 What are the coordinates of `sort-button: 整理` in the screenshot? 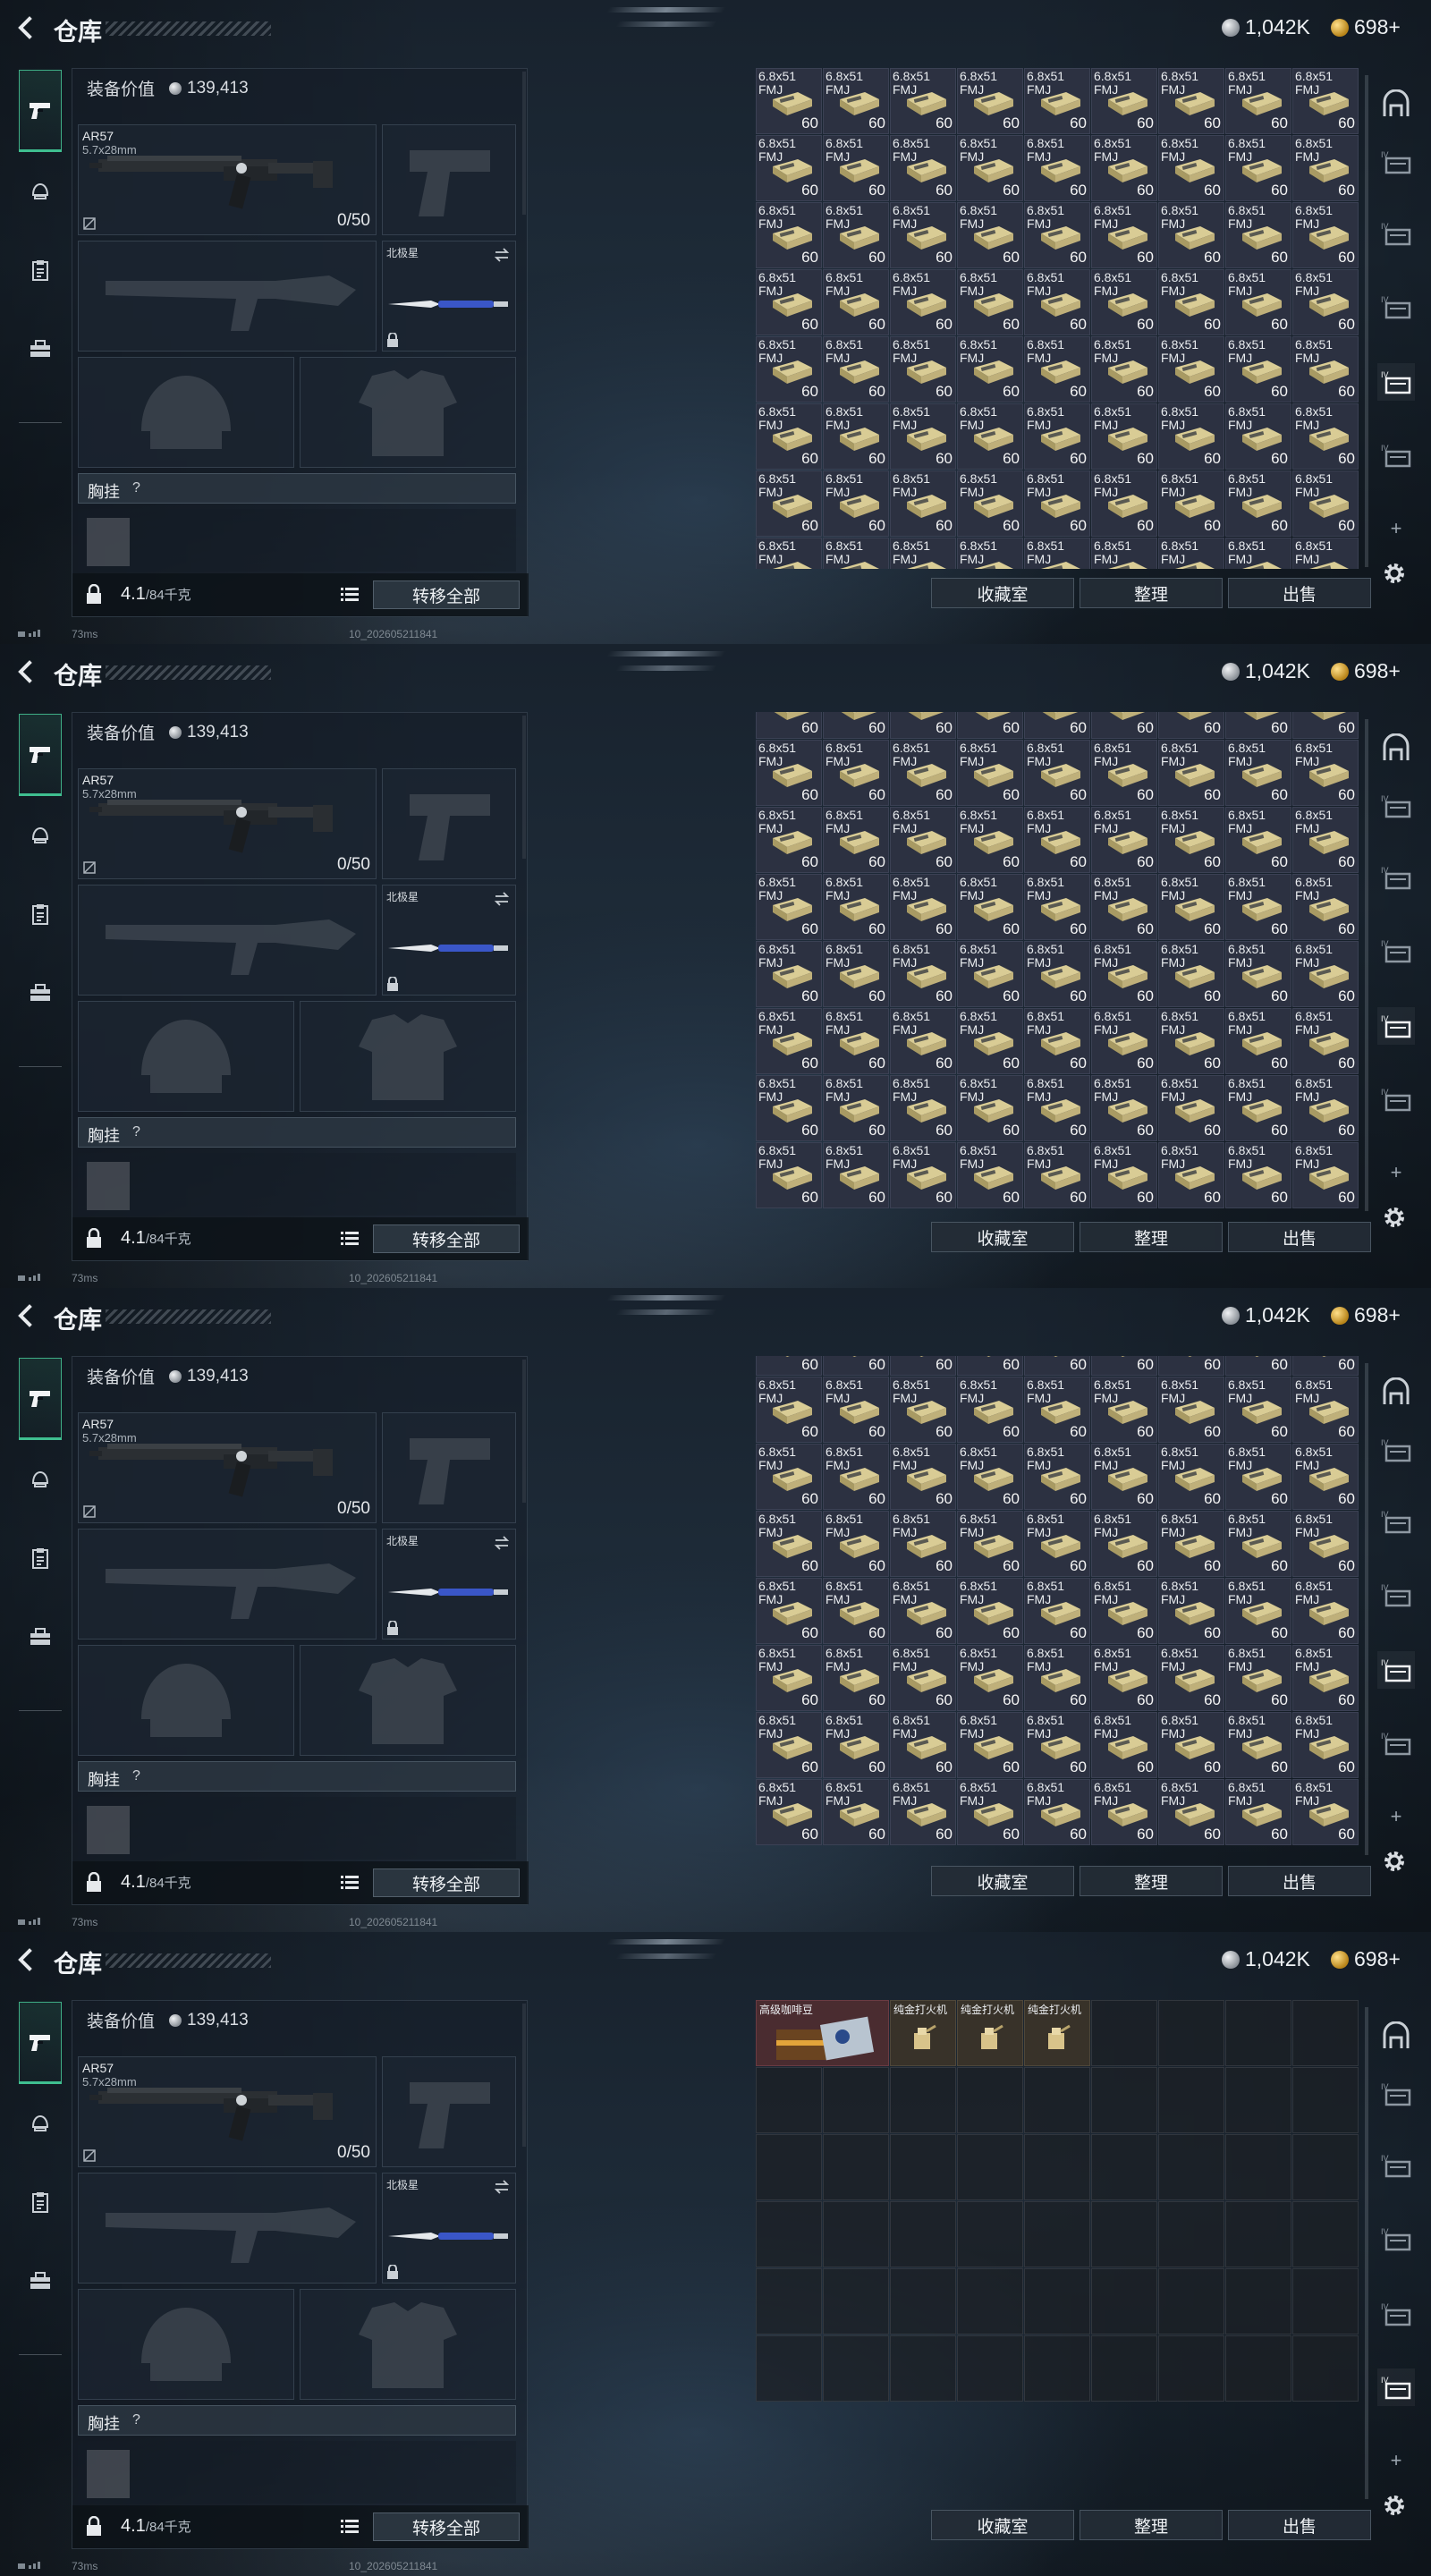 It's located at (1151, 593).